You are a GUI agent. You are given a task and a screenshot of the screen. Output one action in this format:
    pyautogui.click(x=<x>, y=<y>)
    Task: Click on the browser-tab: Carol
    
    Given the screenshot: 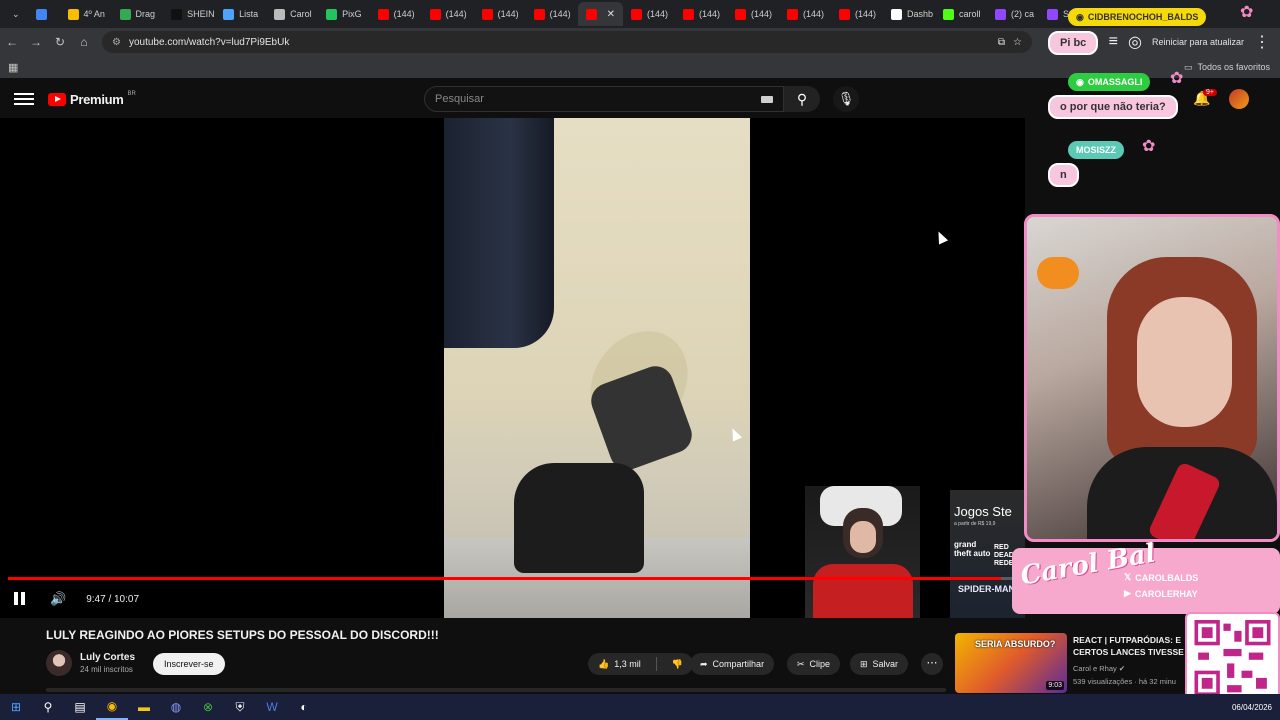 What is the action you would take?
    pyautogui.click(x=292, y=14)
    